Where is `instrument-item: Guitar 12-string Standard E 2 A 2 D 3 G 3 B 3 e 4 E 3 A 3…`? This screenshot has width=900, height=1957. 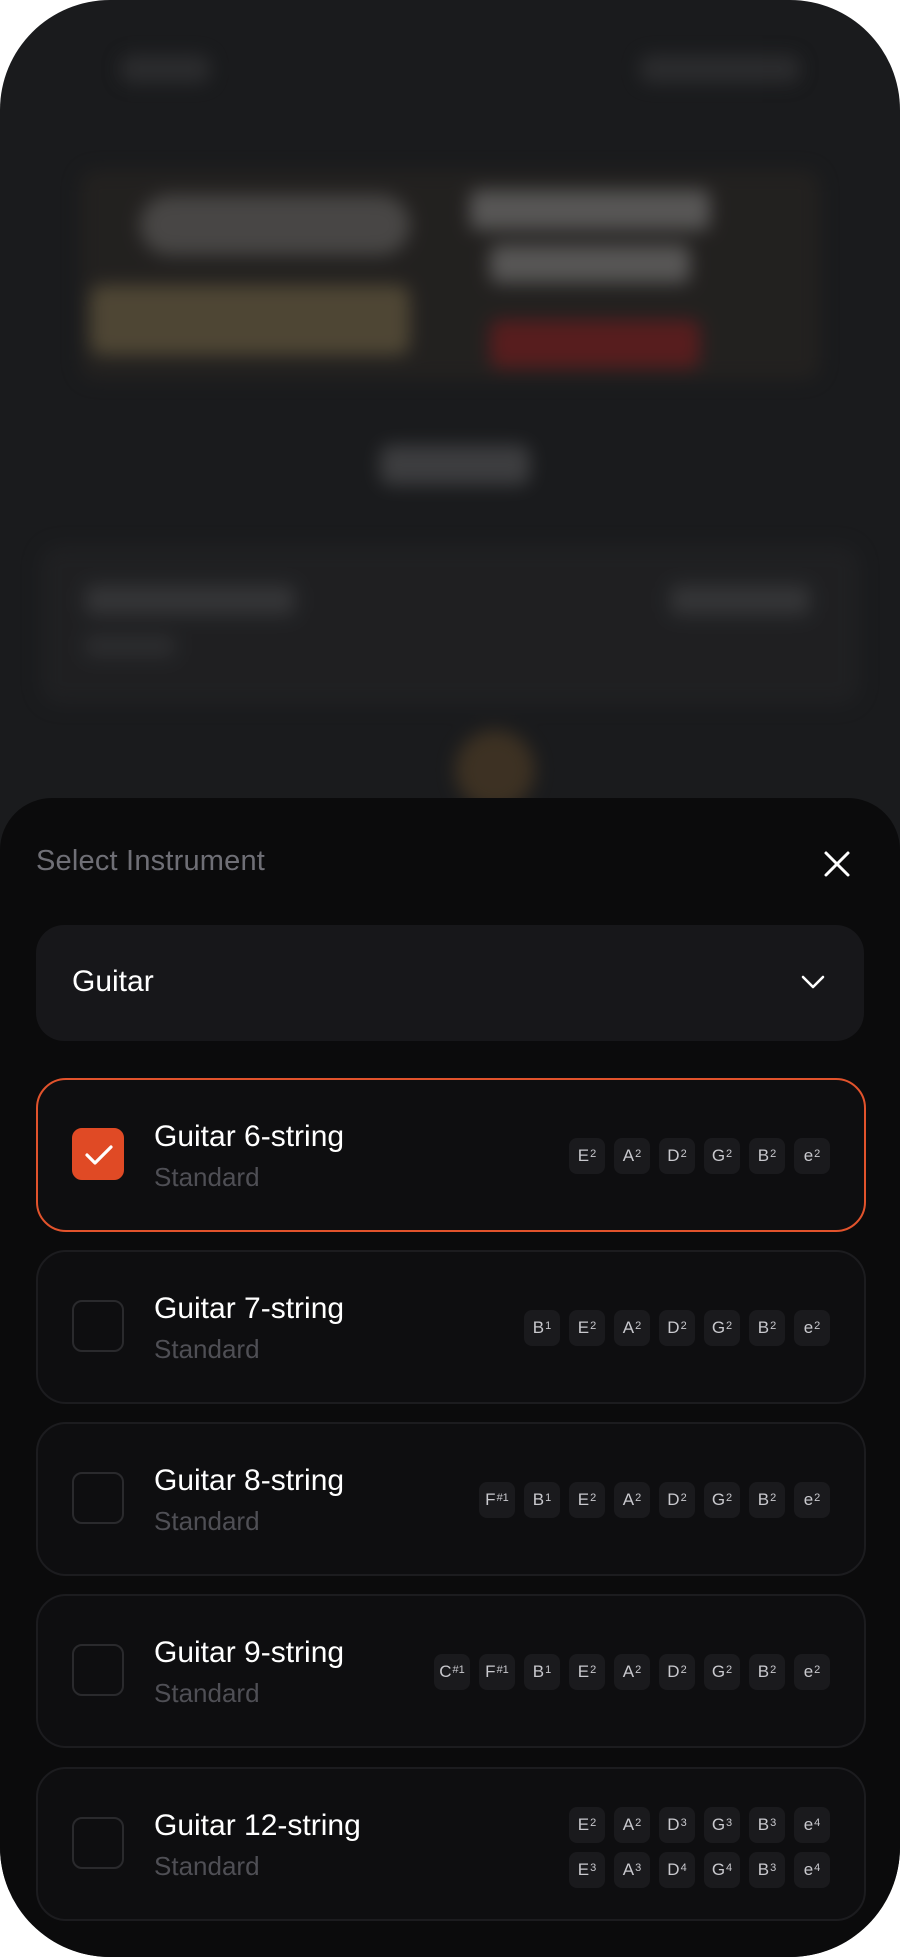 instrument-item: Guitar 12-string Standard E 2 A 2 D 3 G 3 B 3 e 4 E 3 A 3… is located at coordinates (451, 1844).